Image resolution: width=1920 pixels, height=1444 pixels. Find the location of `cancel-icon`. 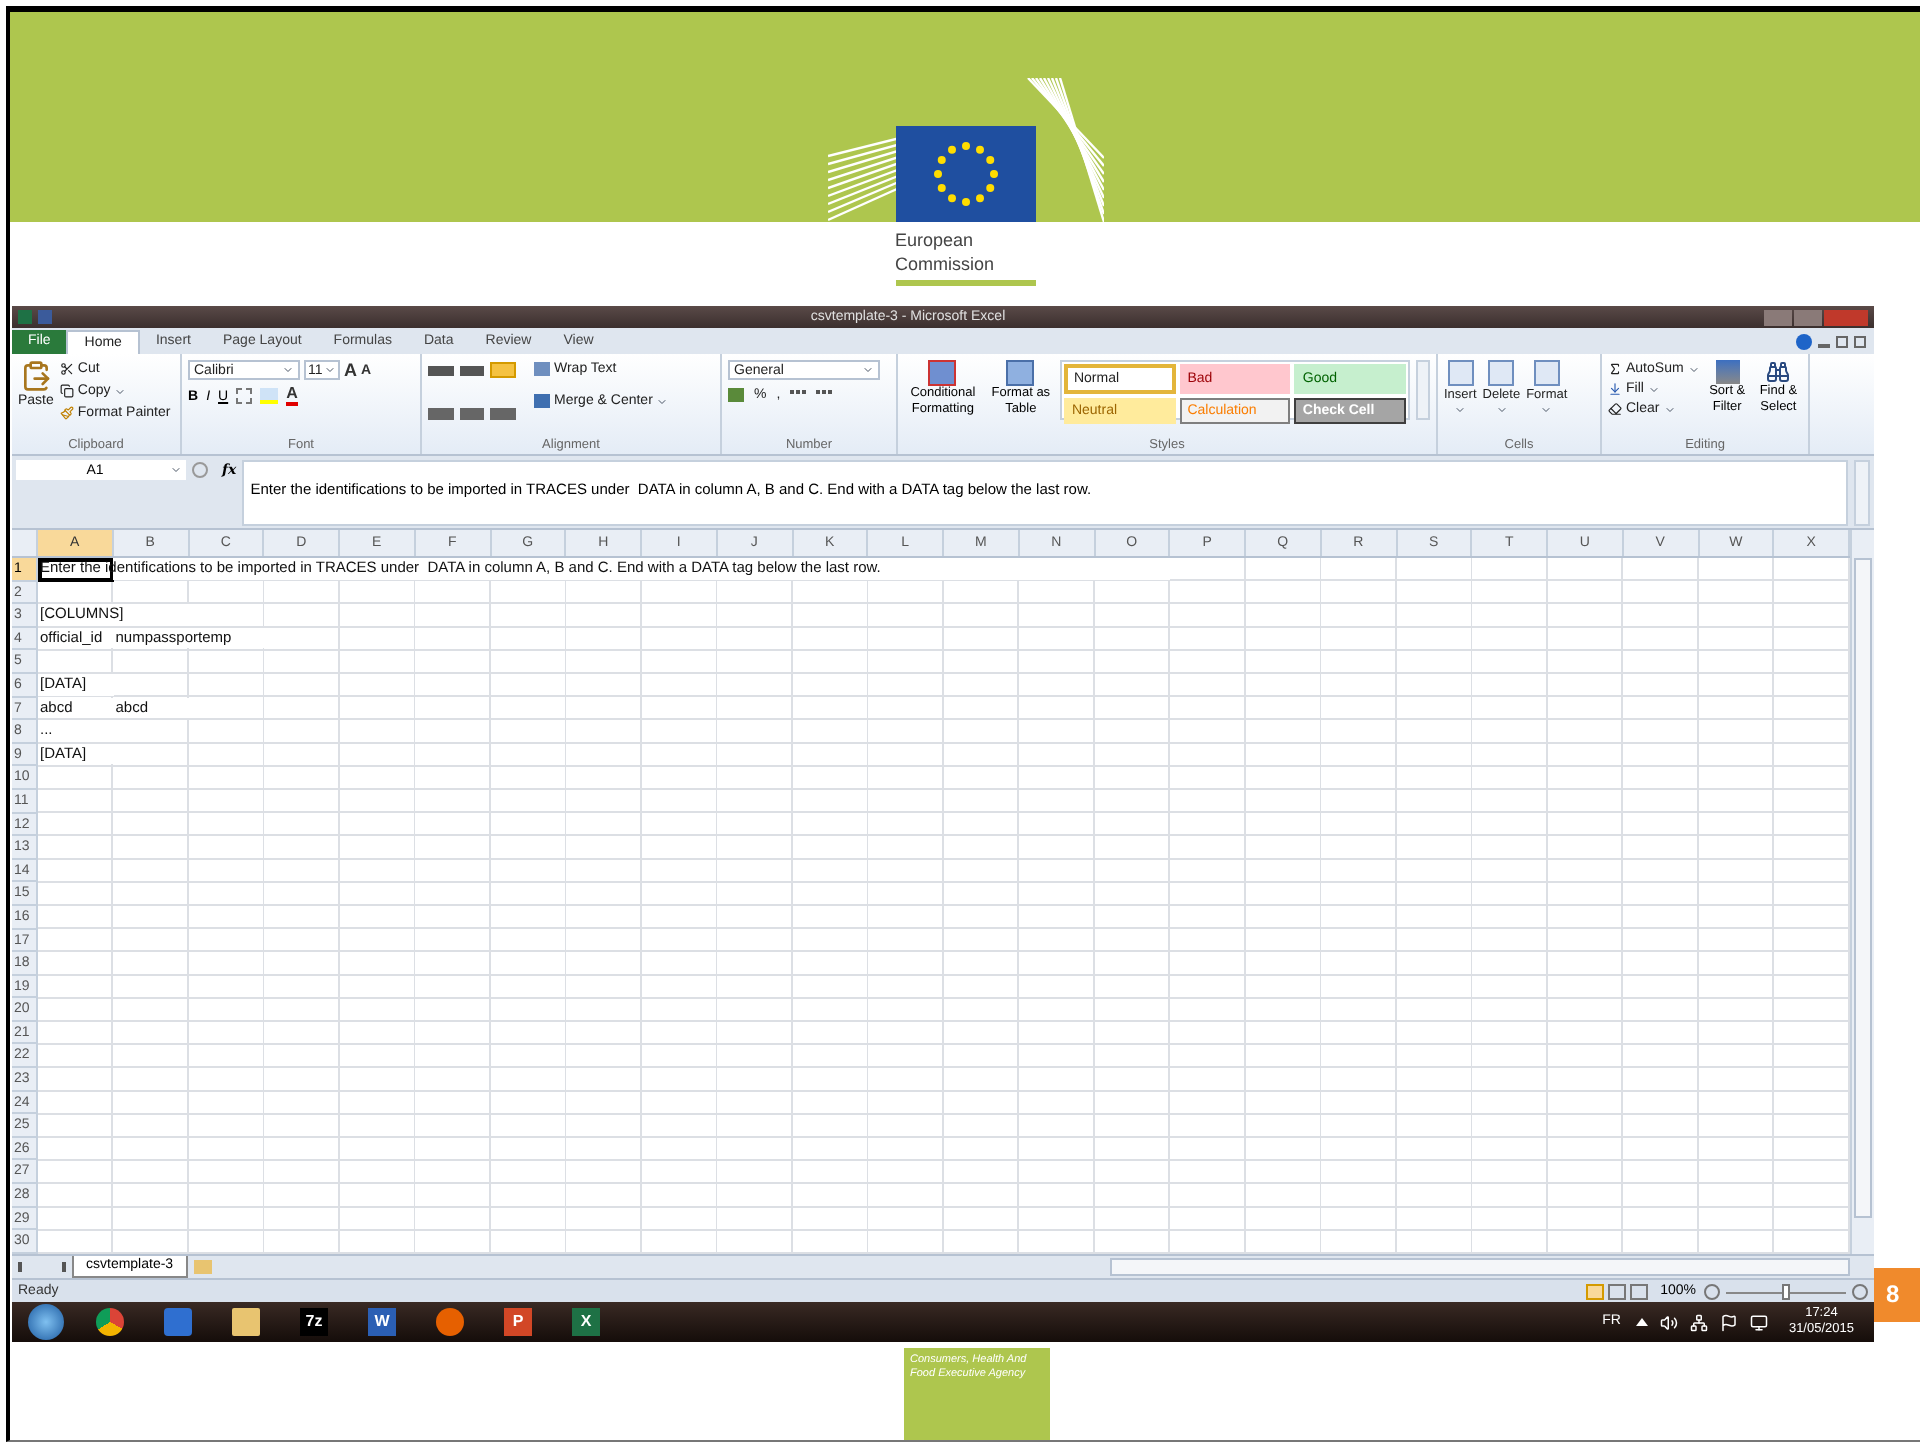

cancel-icon is located at coordinates (200, 470).